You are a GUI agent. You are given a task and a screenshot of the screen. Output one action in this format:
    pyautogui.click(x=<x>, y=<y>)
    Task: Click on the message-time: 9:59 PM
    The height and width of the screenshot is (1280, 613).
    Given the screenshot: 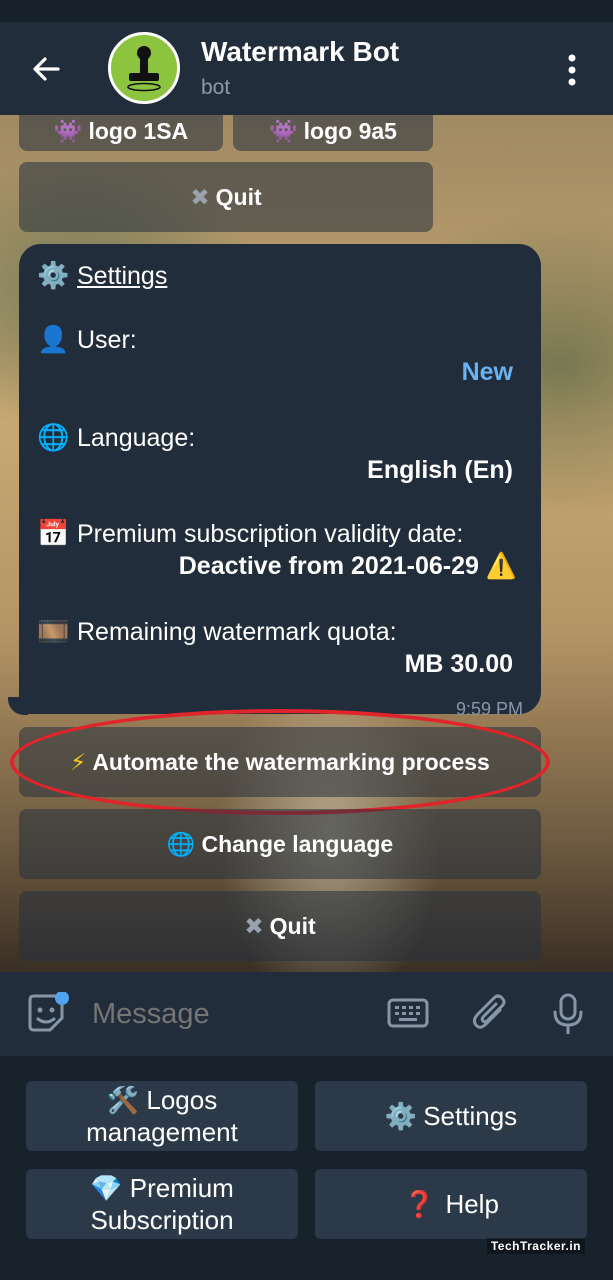 What is the action you would take?
    pyautogui.click(x=489, y=709)
    